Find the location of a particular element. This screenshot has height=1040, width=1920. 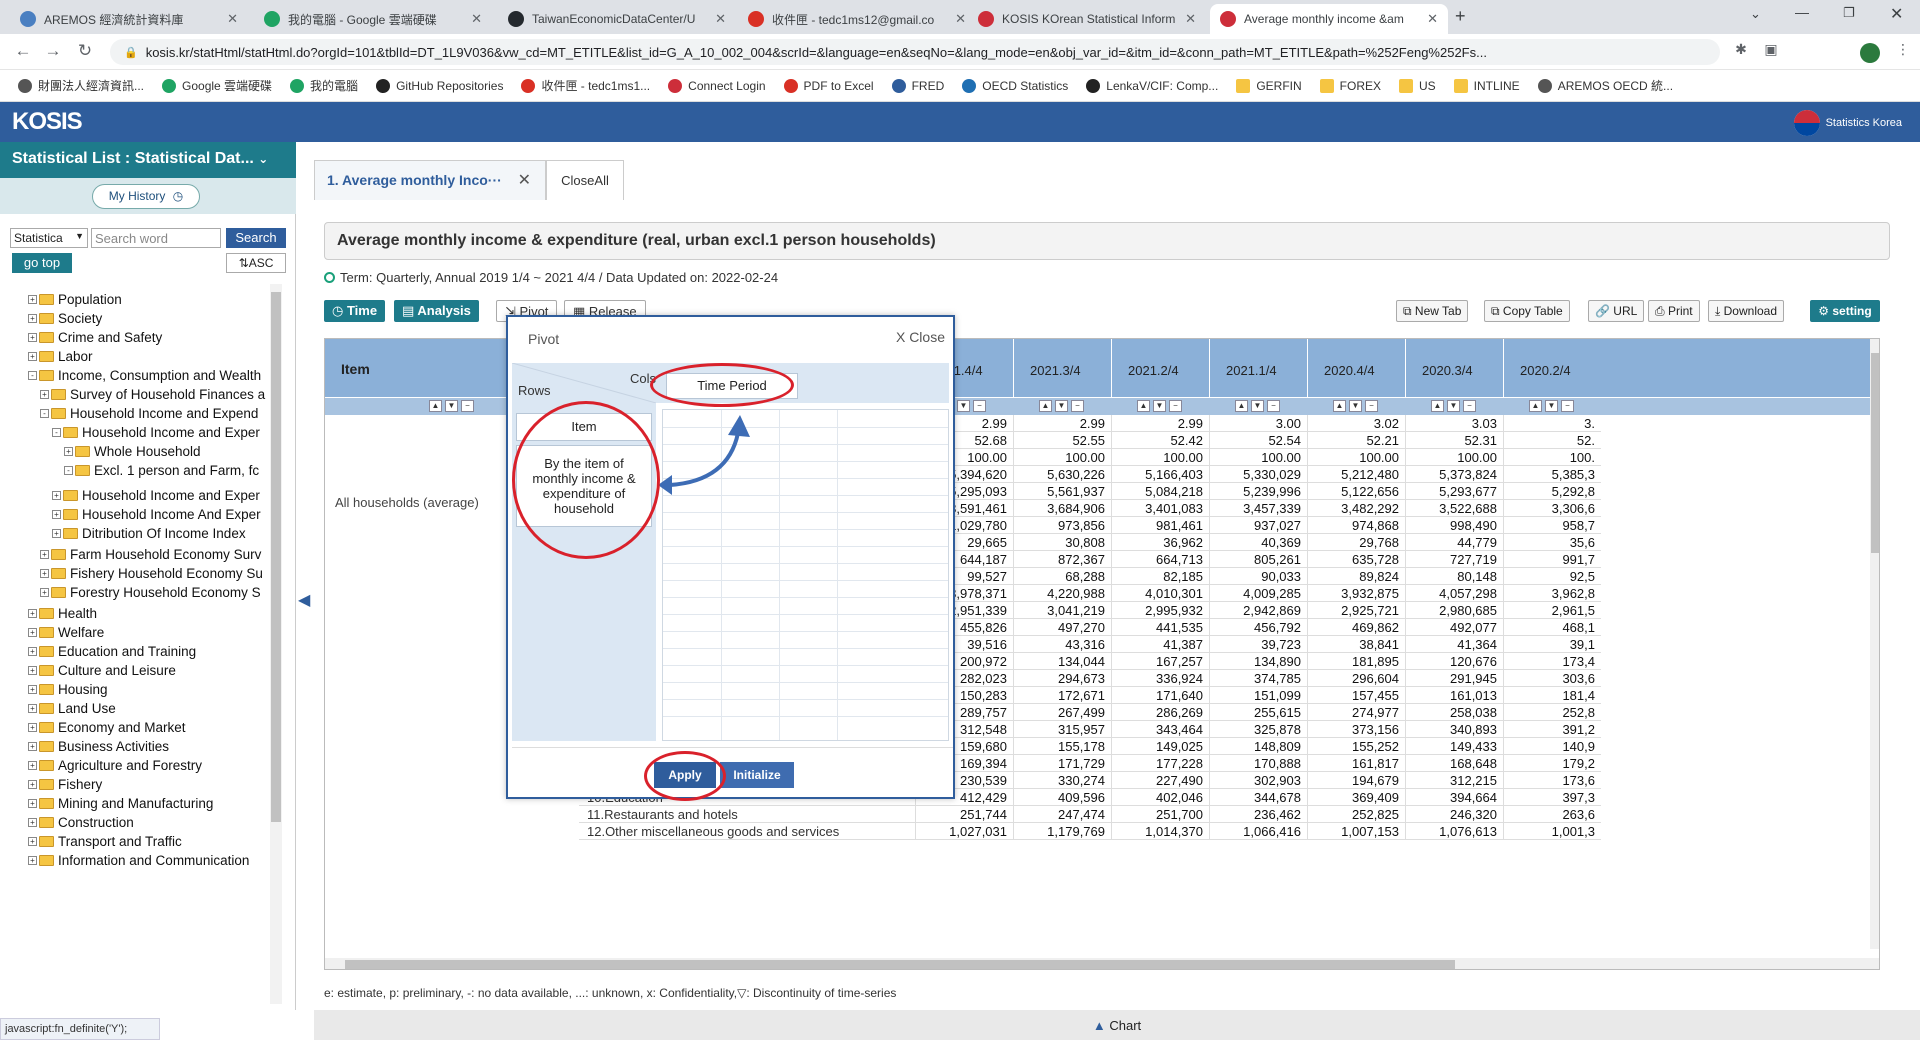

table-horizontal-scroll-thumb is located at coordinates (900, 964).